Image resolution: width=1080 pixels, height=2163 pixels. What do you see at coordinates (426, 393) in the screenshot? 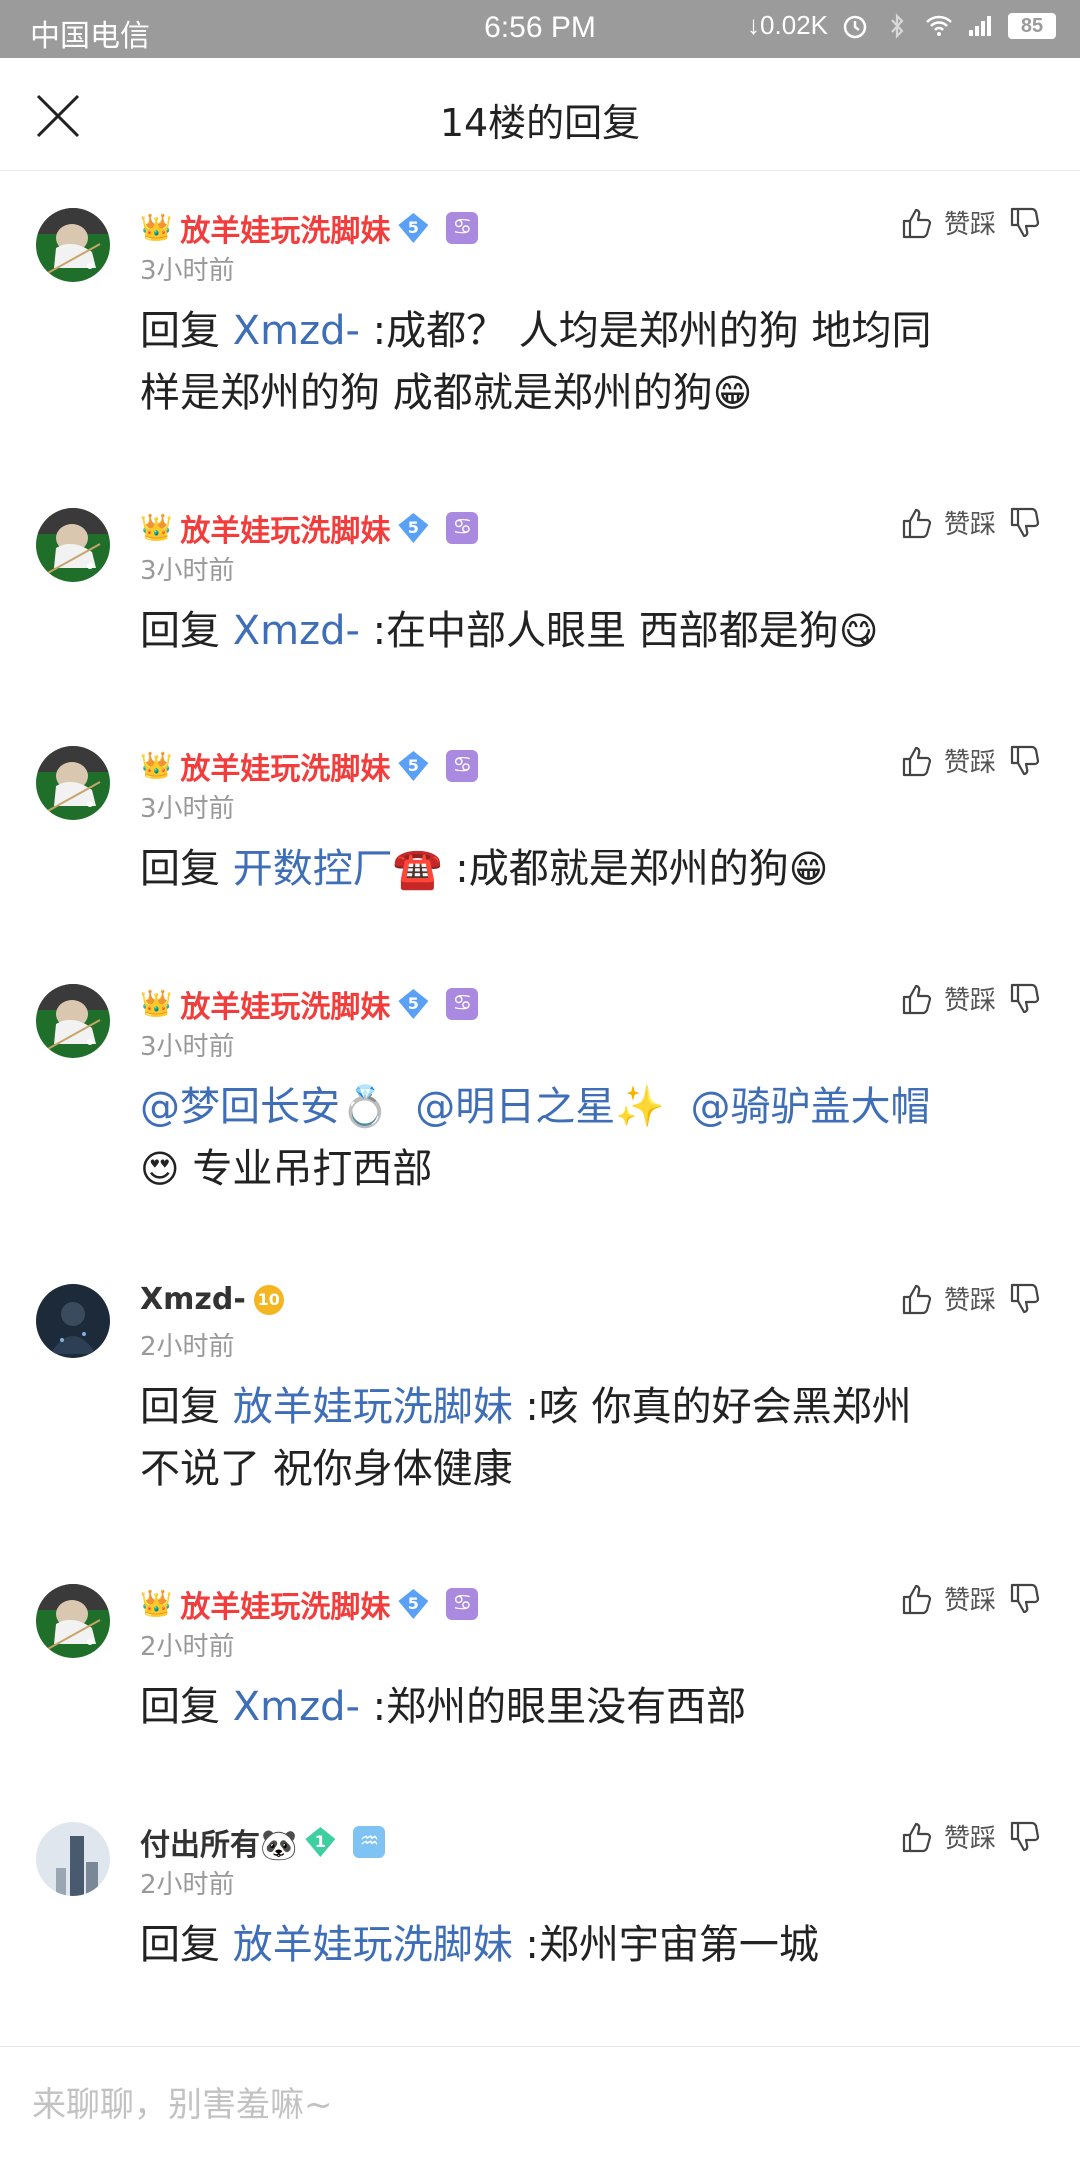
I see `reply-text: 样是郑州的狗 成都就是郑州的狗` at bounding box center [426, 393].